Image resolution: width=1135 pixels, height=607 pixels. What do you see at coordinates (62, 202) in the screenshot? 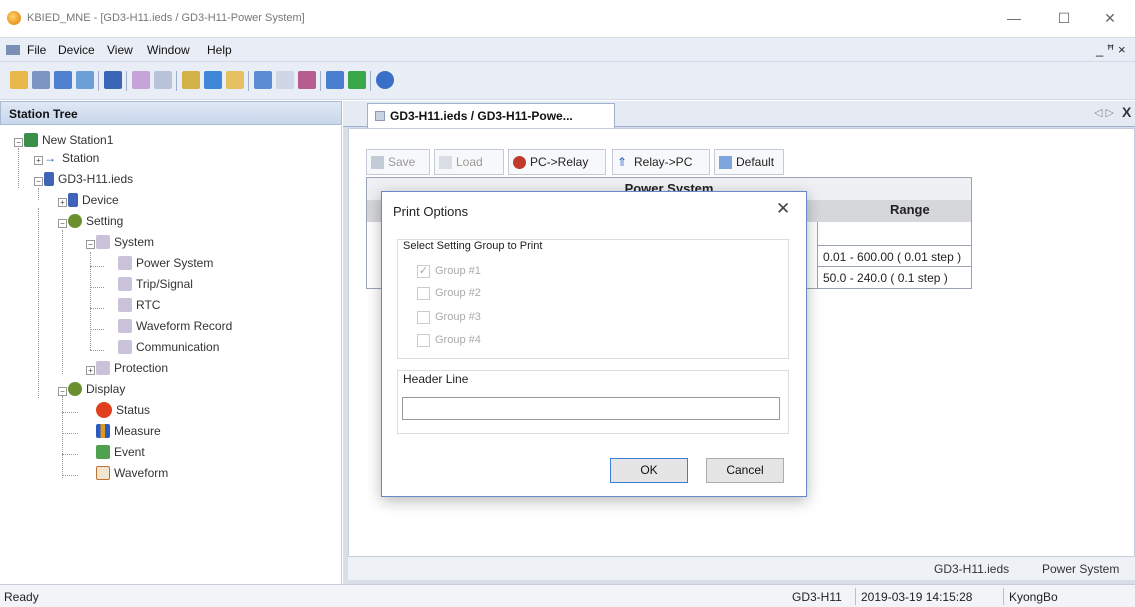
I see `expand-device: +` at bounding box center [62, 202].